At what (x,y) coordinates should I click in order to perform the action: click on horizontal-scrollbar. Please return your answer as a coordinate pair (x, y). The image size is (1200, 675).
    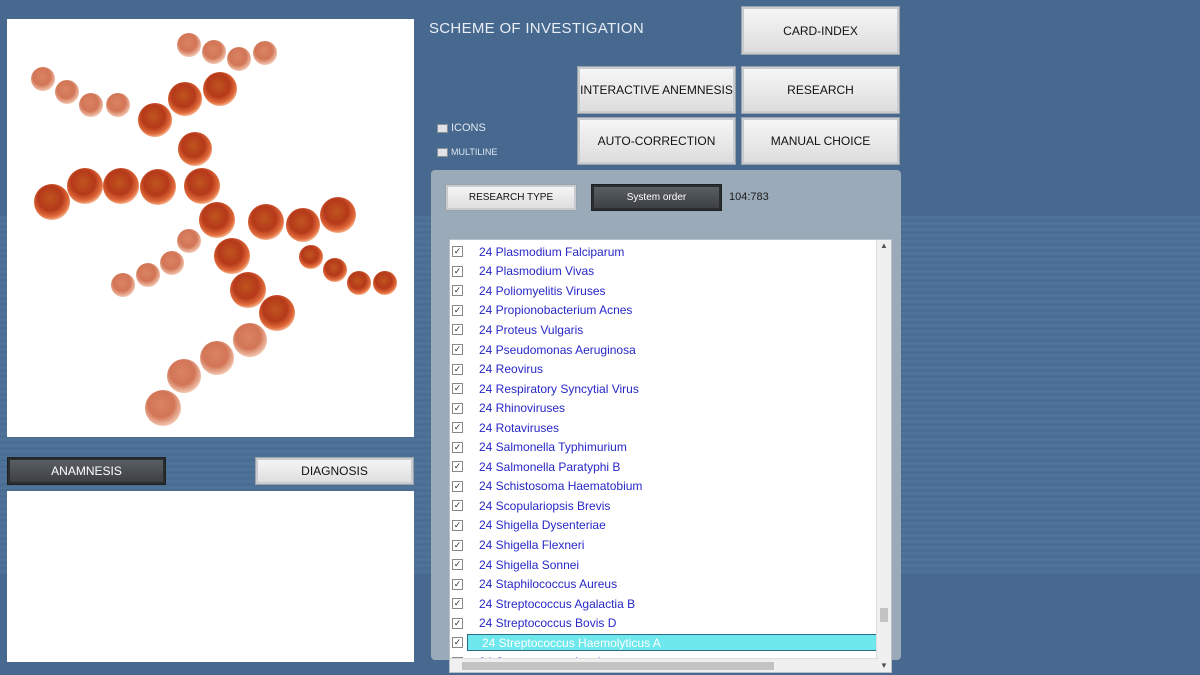
    Looking at the image, I should click on (664, 665).